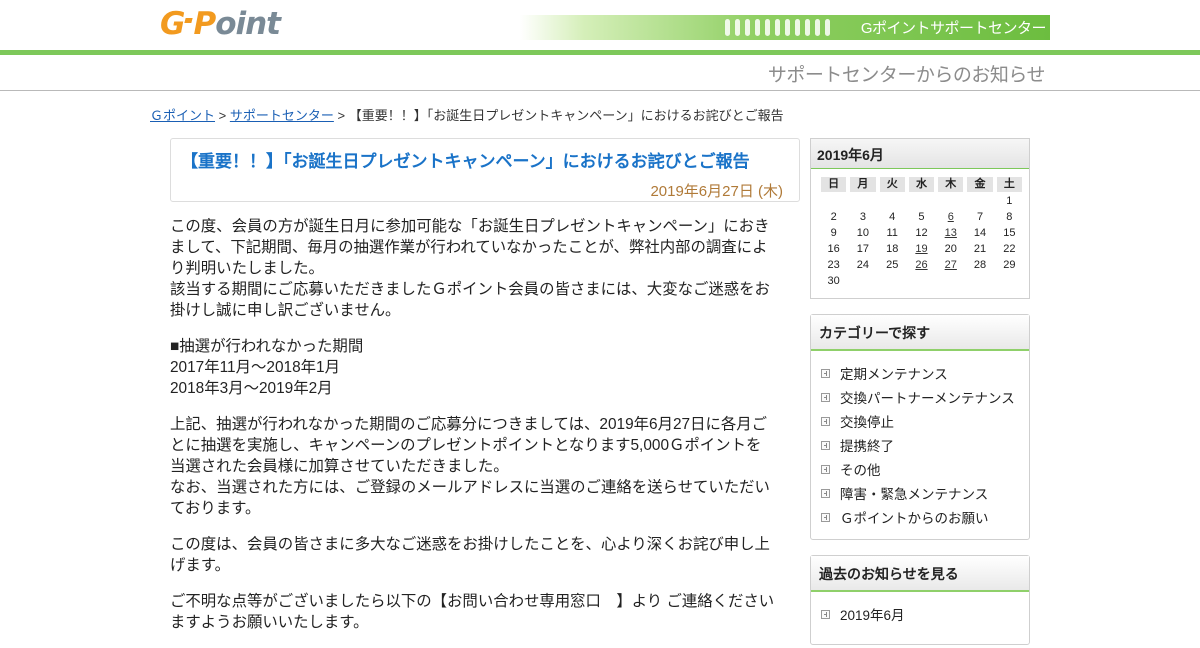 The width and height of the screenshot is (1200, 648). Describe the element at coordinates (920, 574) in the screenshot. I see `archive-panel-title: 過去のお知らせを見る` at that location.